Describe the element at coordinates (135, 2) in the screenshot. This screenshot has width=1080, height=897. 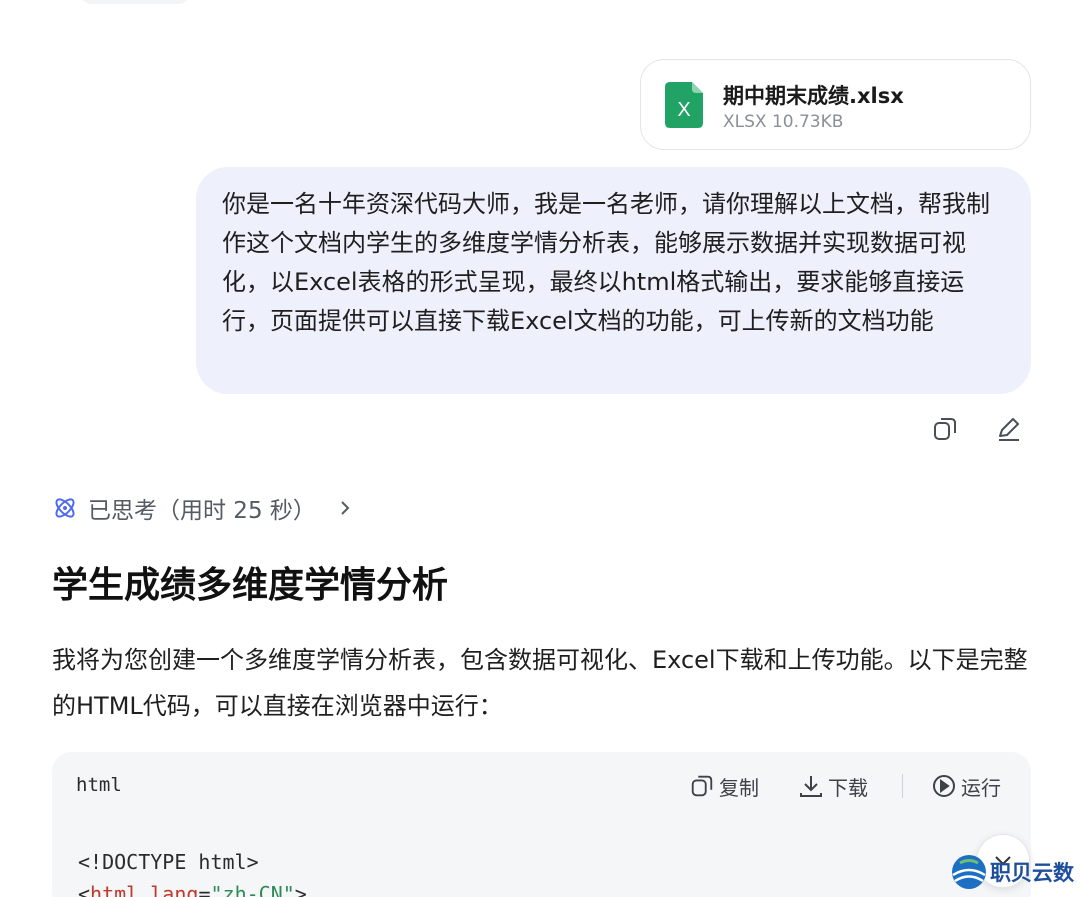
I see `previous-message-fragment` at that location.